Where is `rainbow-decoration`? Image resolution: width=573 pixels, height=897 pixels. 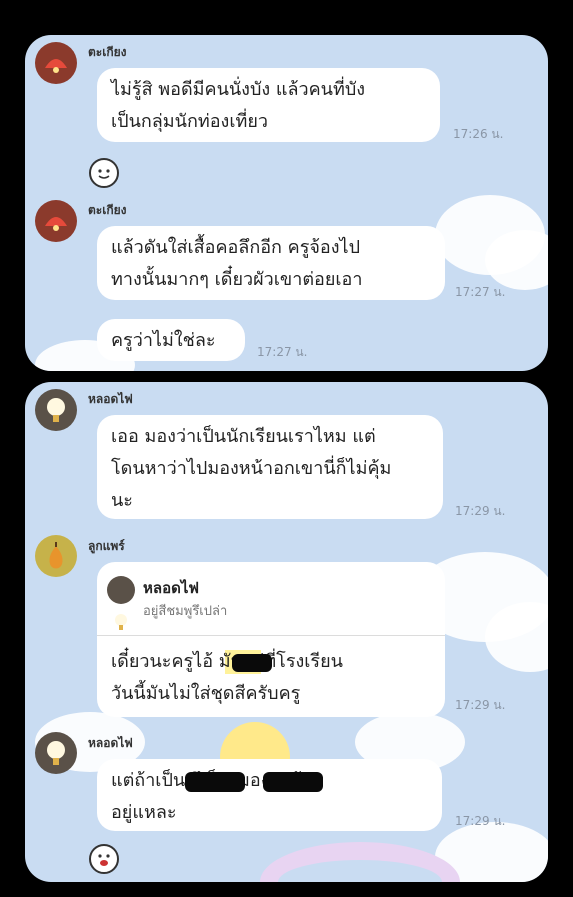
rainbow-decoration is located at coordinates (360, 862).